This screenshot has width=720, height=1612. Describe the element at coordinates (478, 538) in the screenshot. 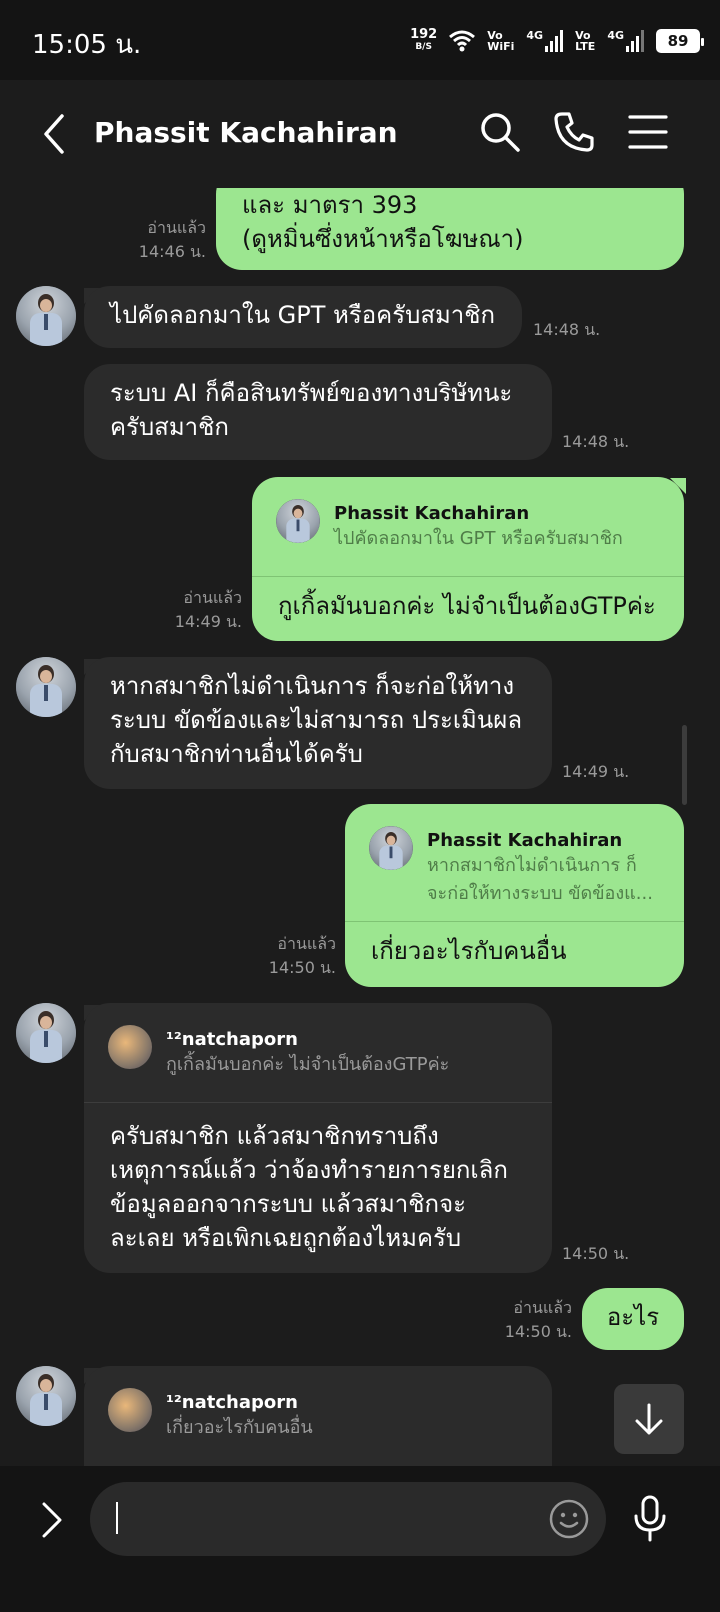

I see `reply-quoted-text: ไปคัดลอกมาใน GPT หรือครับสมาชิก` at that location.